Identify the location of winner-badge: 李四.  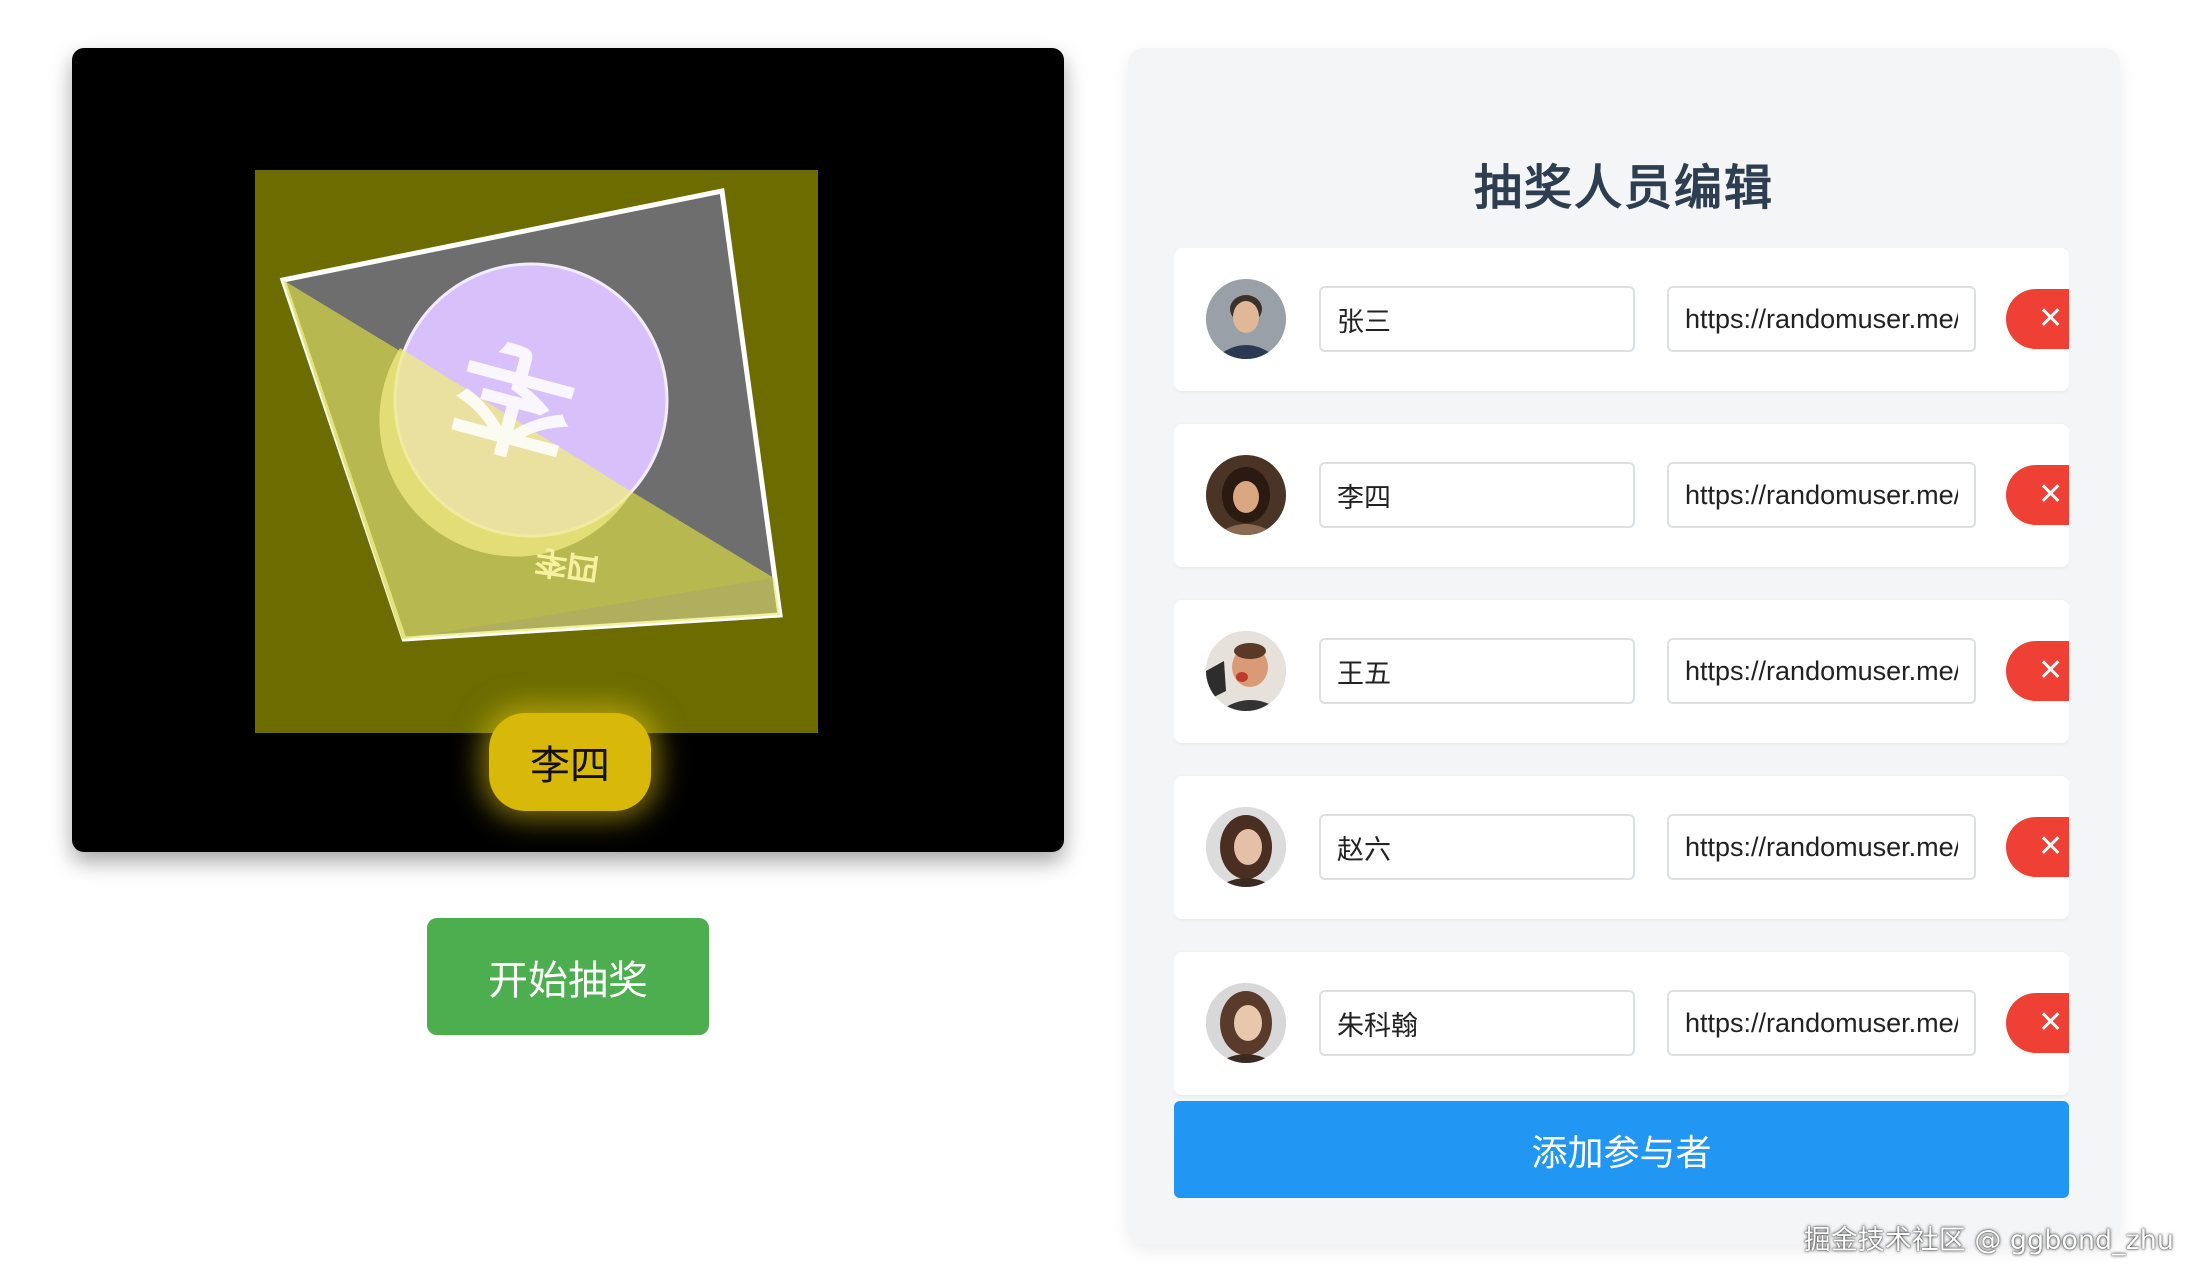
(570, 762).